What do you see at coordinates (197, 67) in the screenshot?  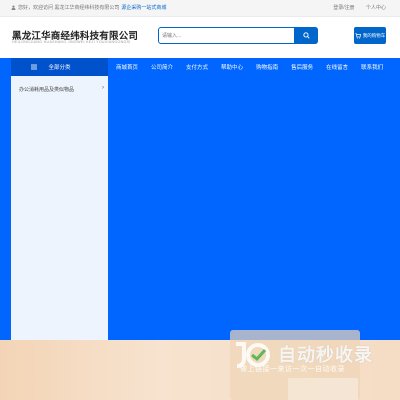 I see `nav-item-payment: 支付方式` at bounding box center [197, 67].